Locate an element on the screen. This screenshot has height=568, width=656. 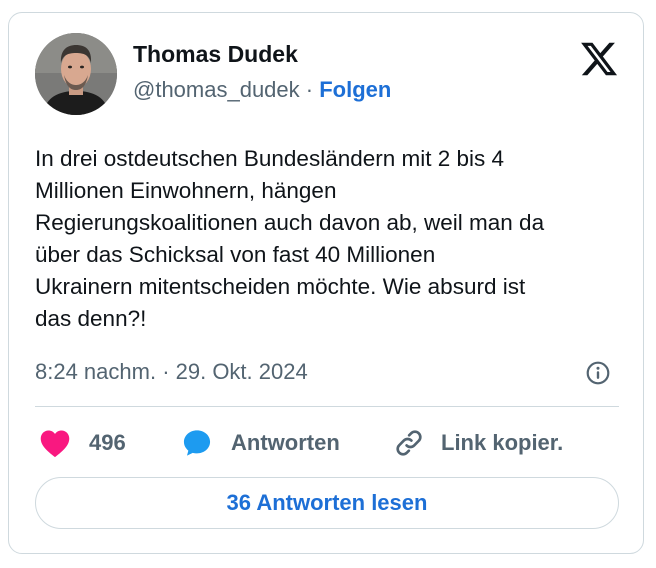
tweet-timestamp: 8:24 nachm. · 29. Okt. 2024 is located at coordinates (171, 372).